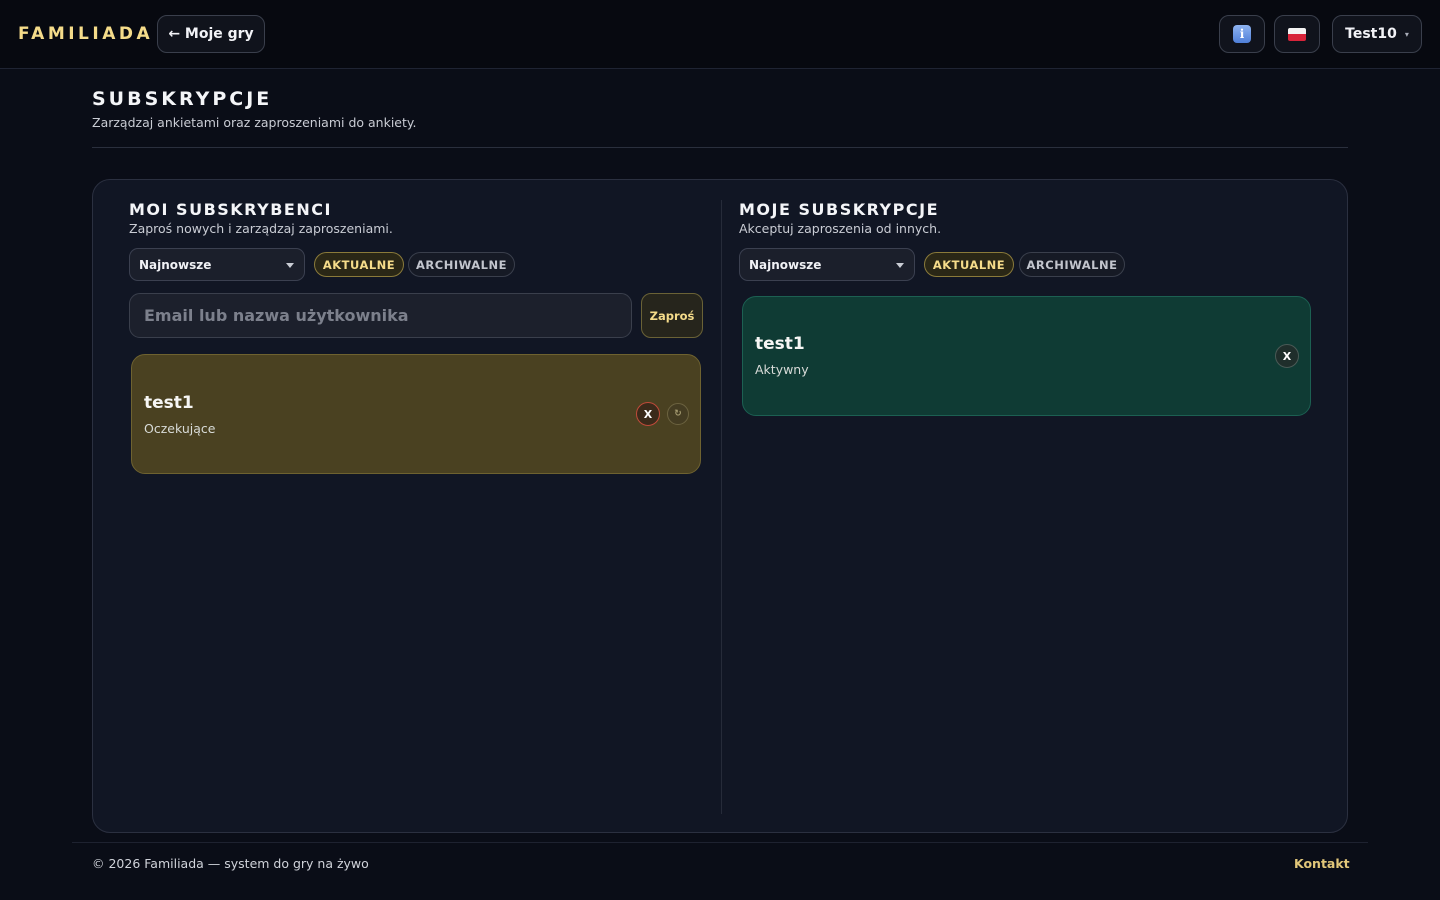  I want to click on language-button, so click(1297, 34).